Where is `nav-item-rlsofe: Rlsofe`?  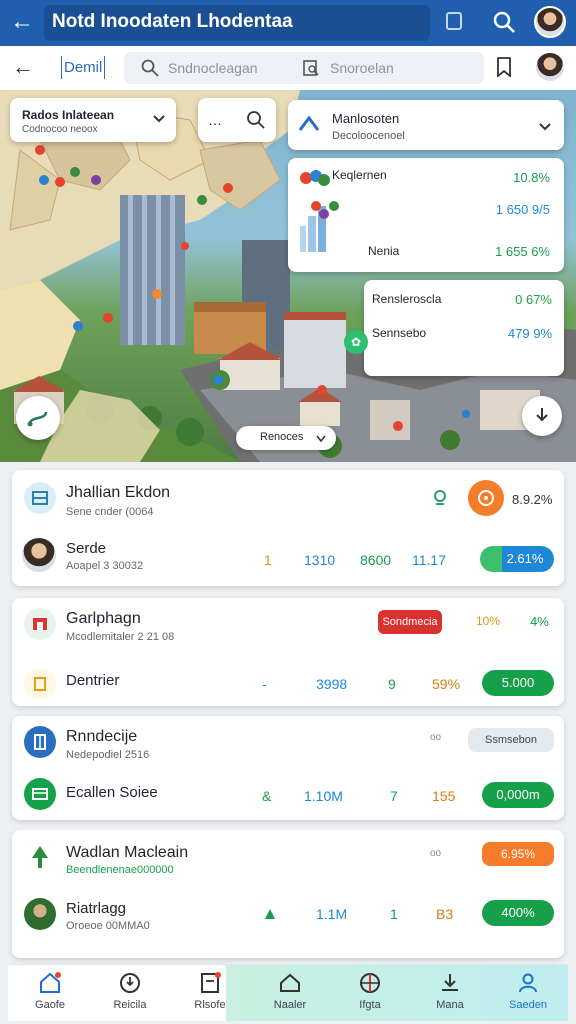
nav-item-rlsofe: Rlsofe is located at coordinates (210, 993).